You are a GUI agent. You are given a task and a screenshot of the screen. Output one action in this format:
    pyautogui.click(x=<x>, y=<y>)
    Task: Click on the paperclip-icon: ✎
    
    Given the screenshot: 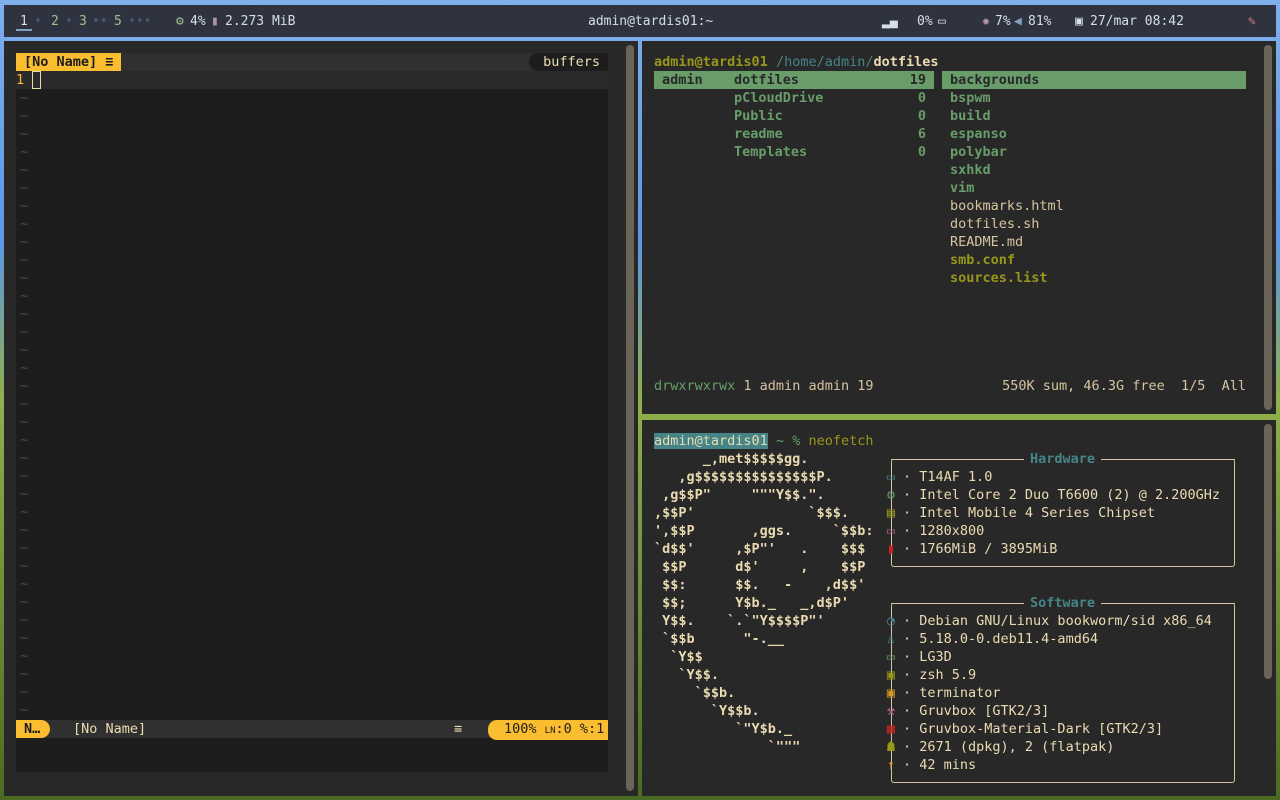 What is the action you would take?
    pyautogui.click(x=1252, y=21)
    